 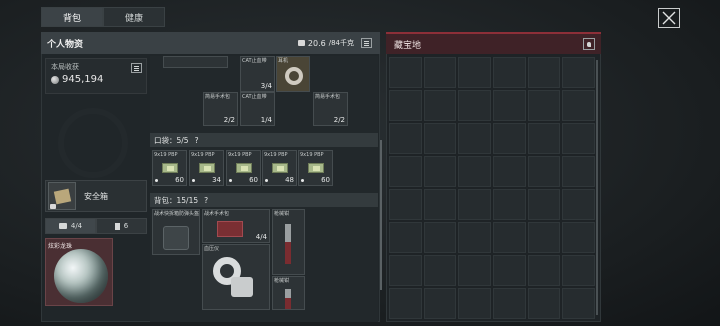 I want to click on document-icon, so click(x=117, y=226).